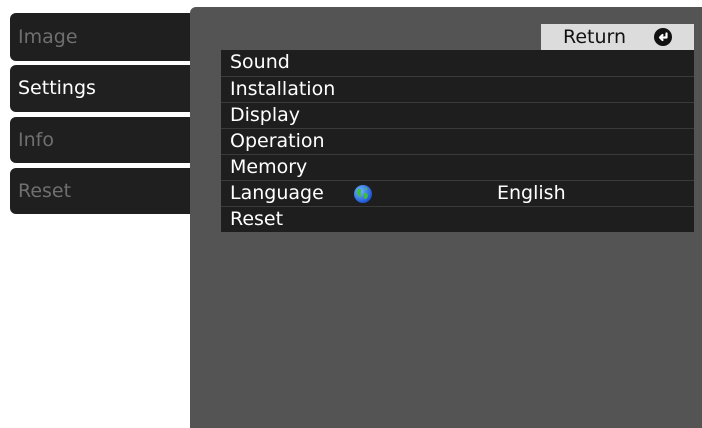  Describe the element at coordinates (36, 140) in the screenshot. I see `tab-info-label: Info` at that location.